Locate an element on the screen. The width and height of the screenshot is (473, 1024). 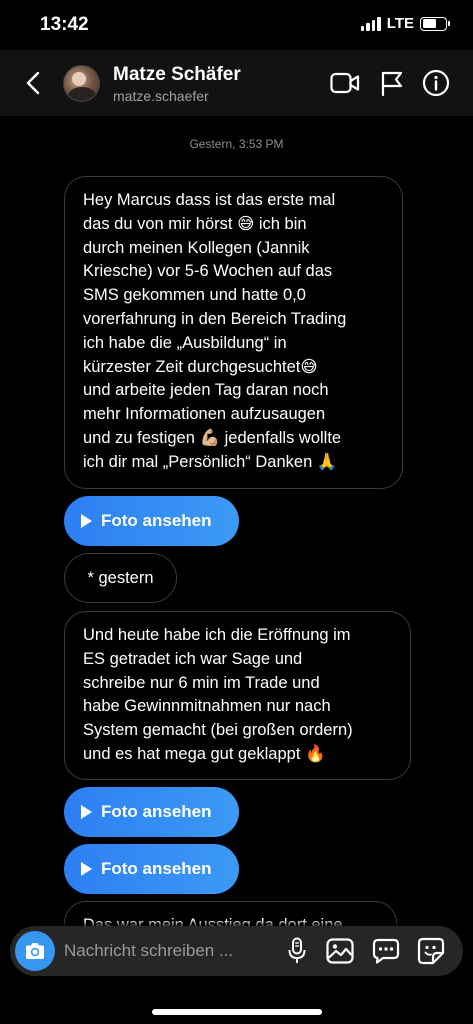
status-time: 13:42 is located at coordinates (64, 24).